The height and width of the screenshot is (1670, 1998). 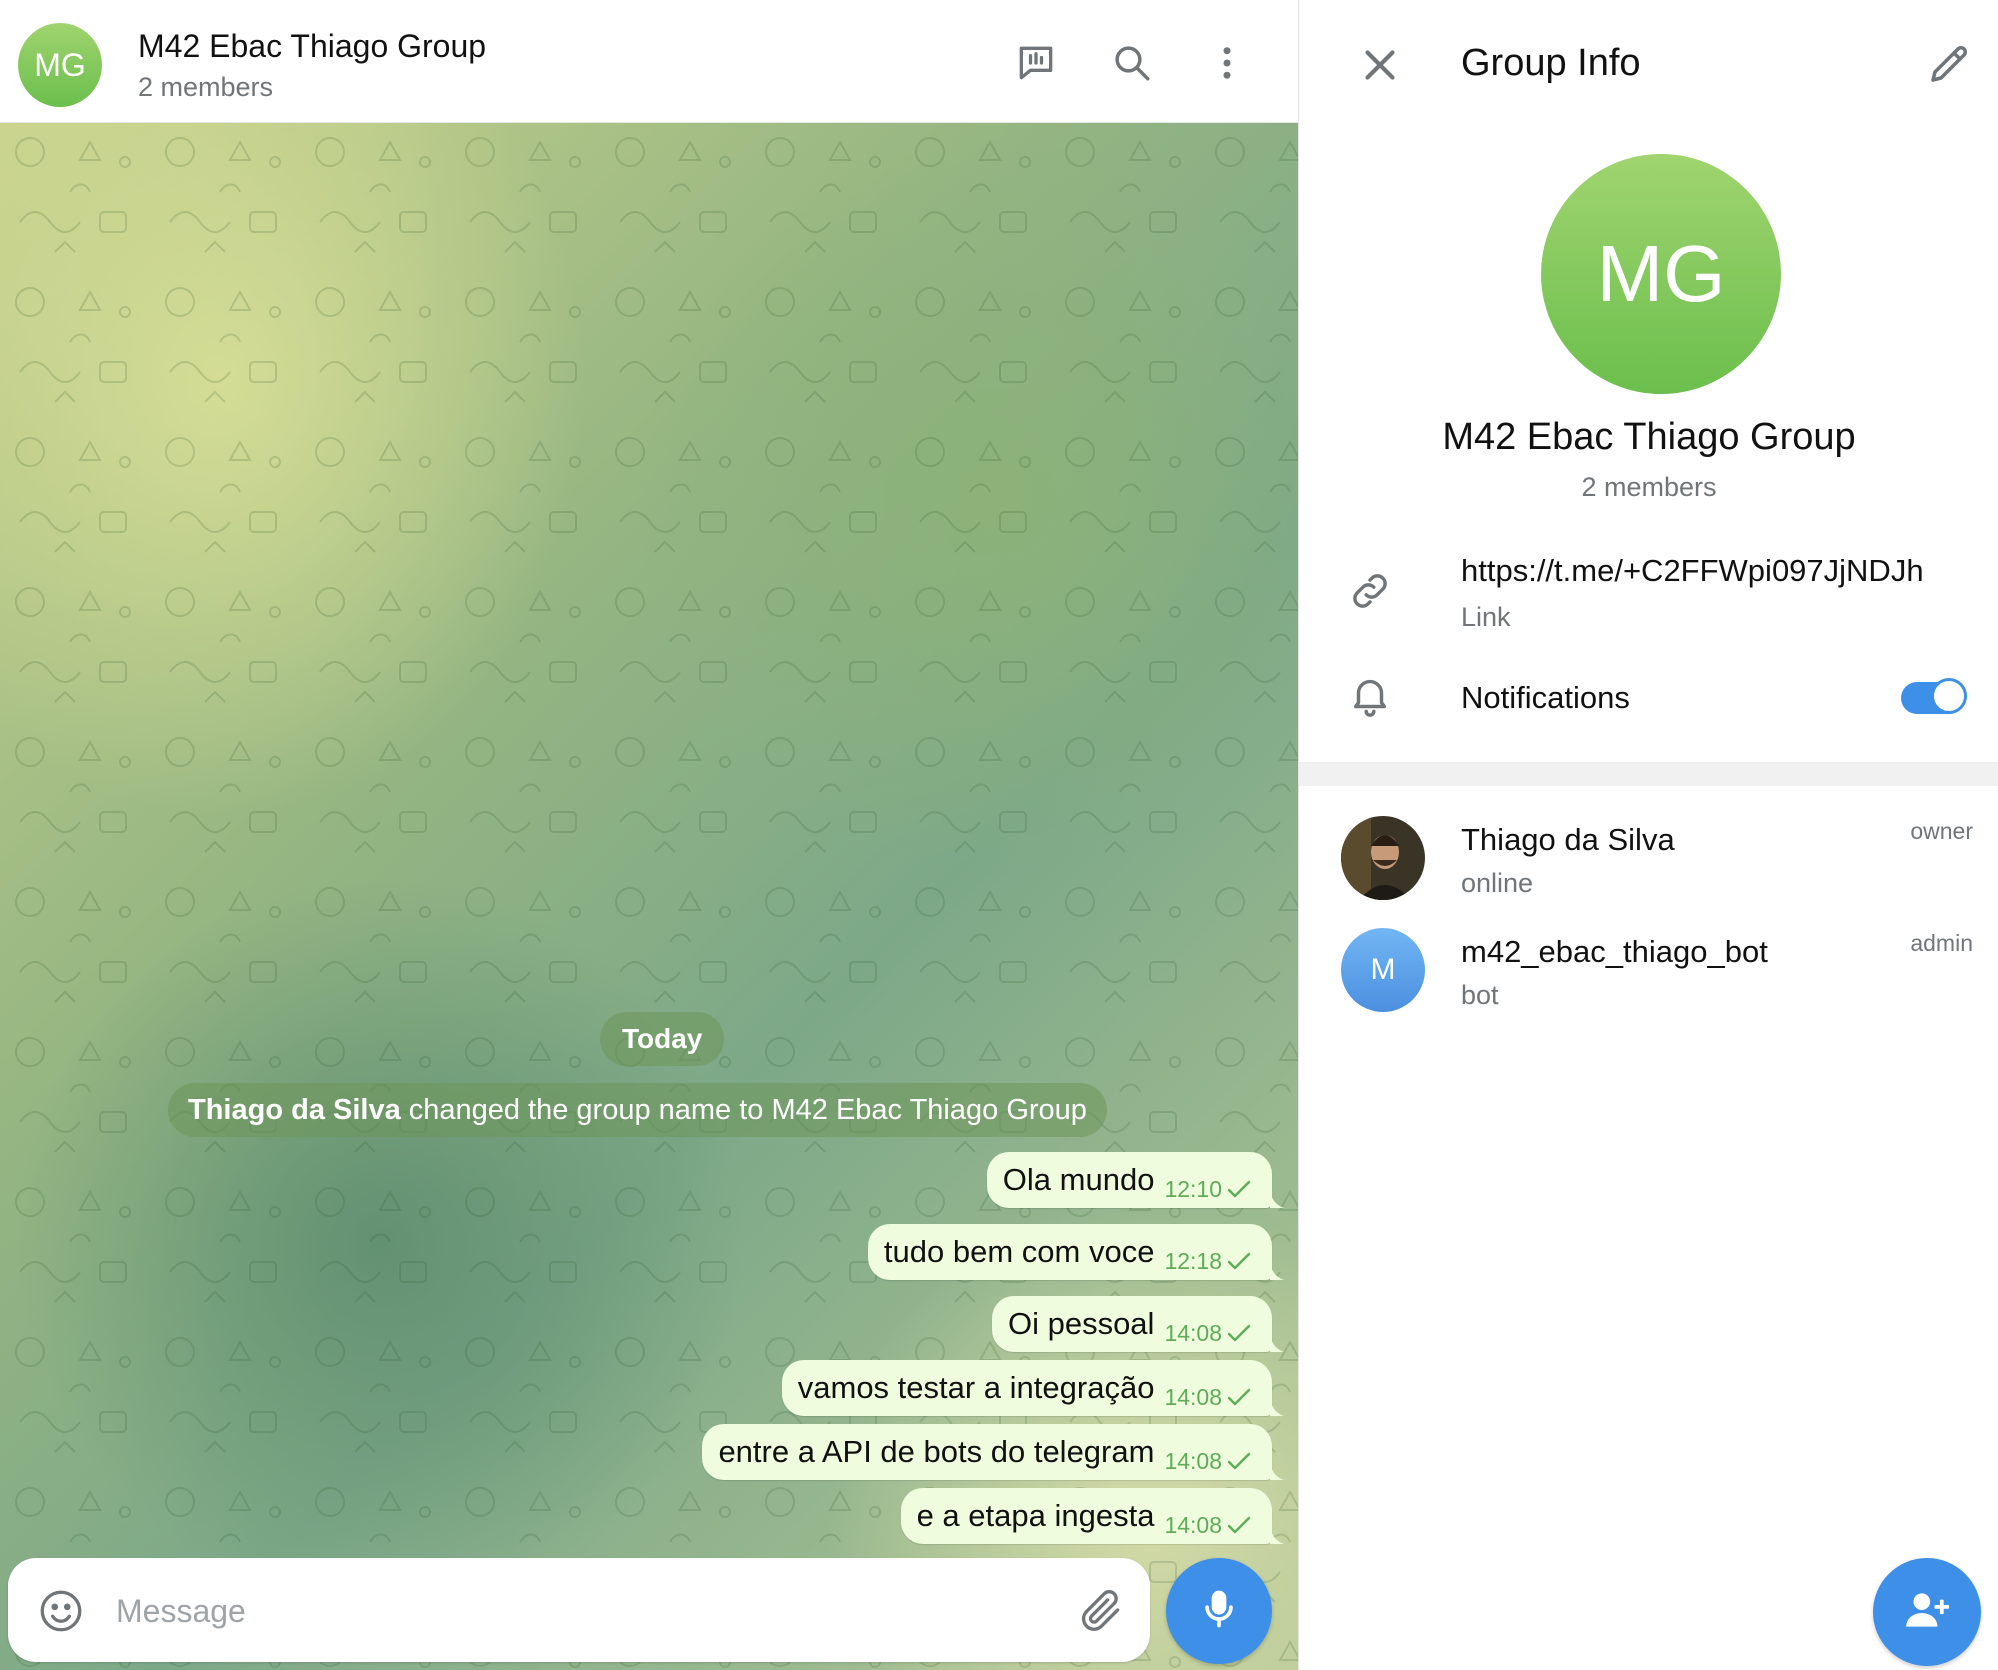 What do you see at coordinates (1372, 697) in the screenshot?
I see `bell-icon` at bounding box center [1372, 697].